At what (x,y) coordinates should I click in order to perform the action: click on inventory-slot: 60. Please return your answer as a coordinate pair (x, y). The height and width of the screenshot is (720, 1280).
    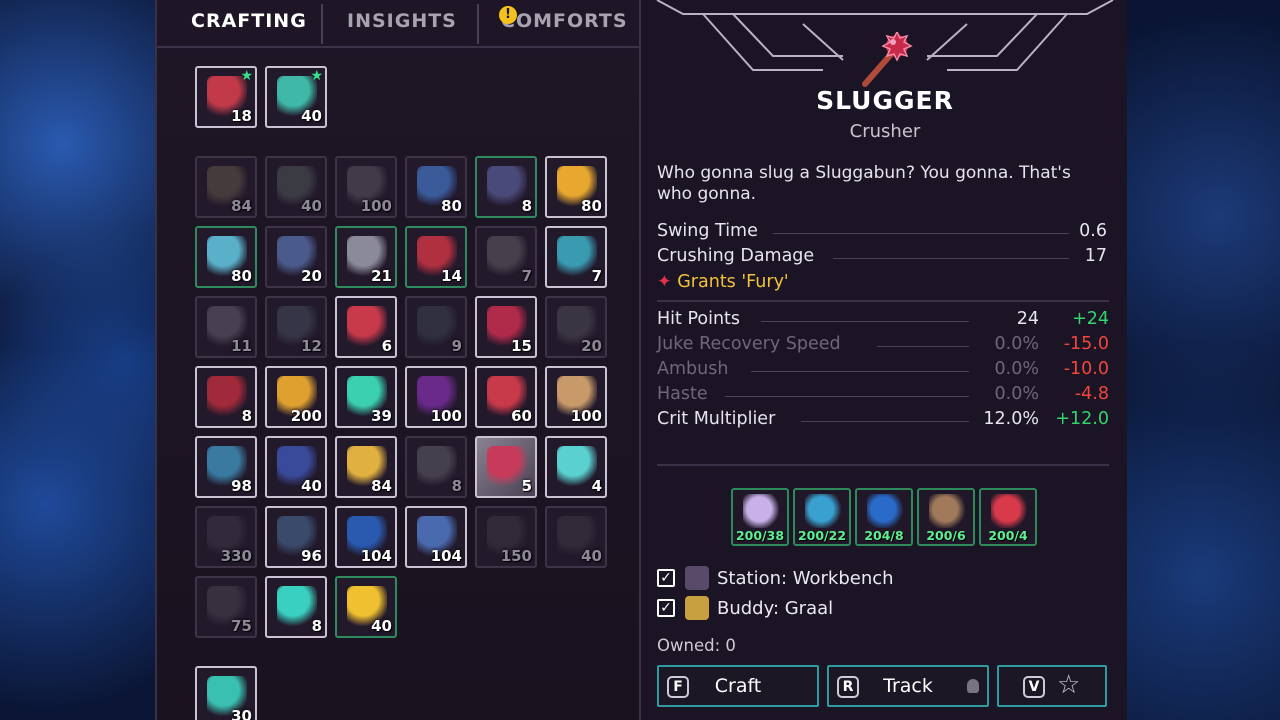
    Looking at the image, I should click on (506, 397).